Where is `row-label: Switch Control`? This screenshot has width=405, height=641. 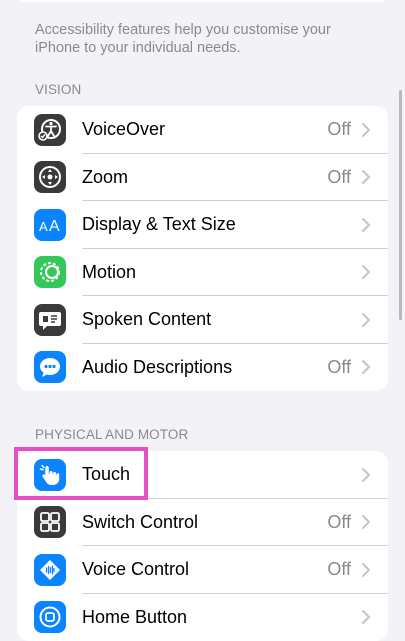 row-label: Switch Control is located at coordinates (140, 522).